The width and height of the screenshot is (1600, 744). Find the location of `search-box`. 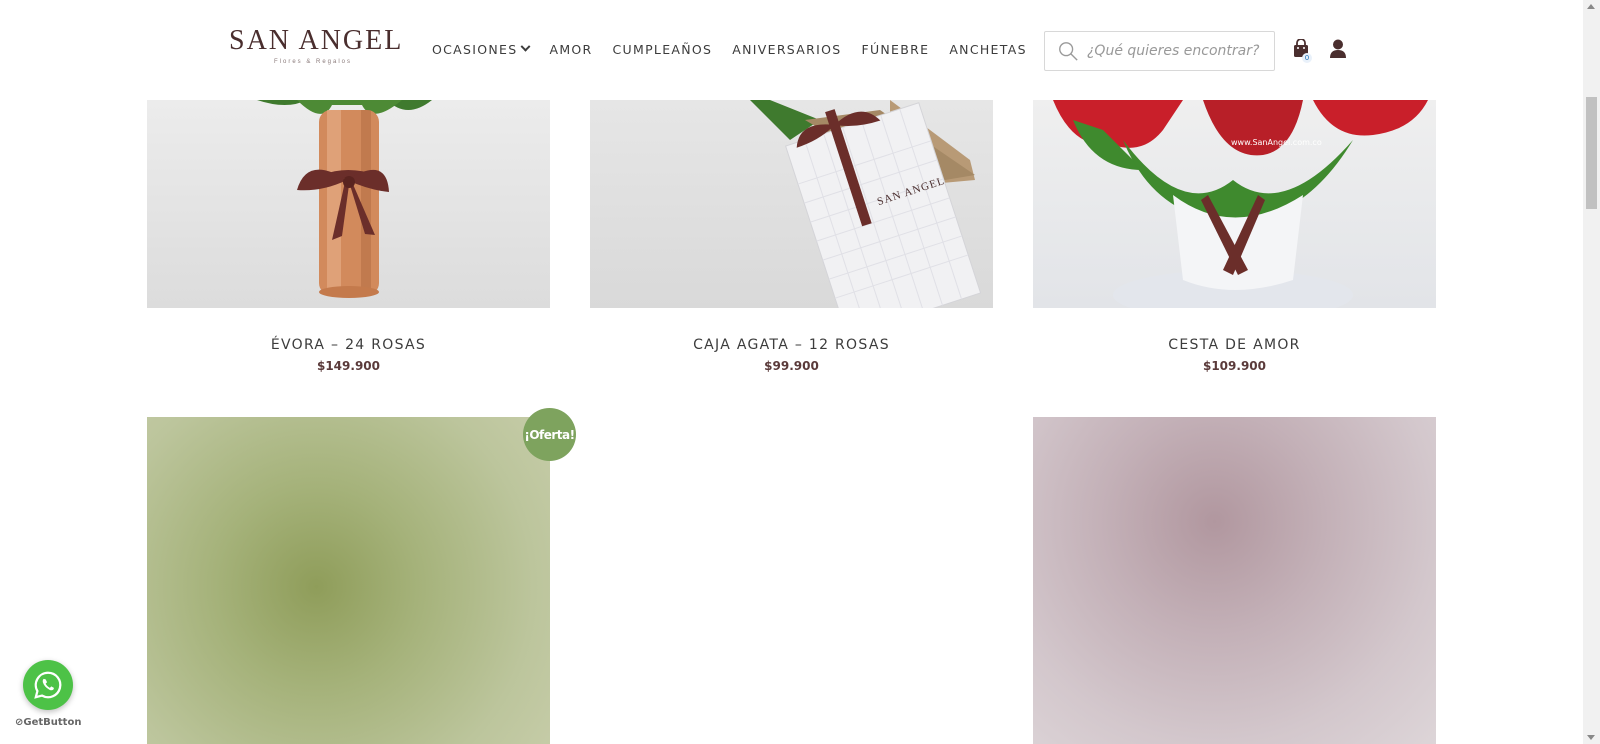

search-box is located at coordinates (1159, 51).